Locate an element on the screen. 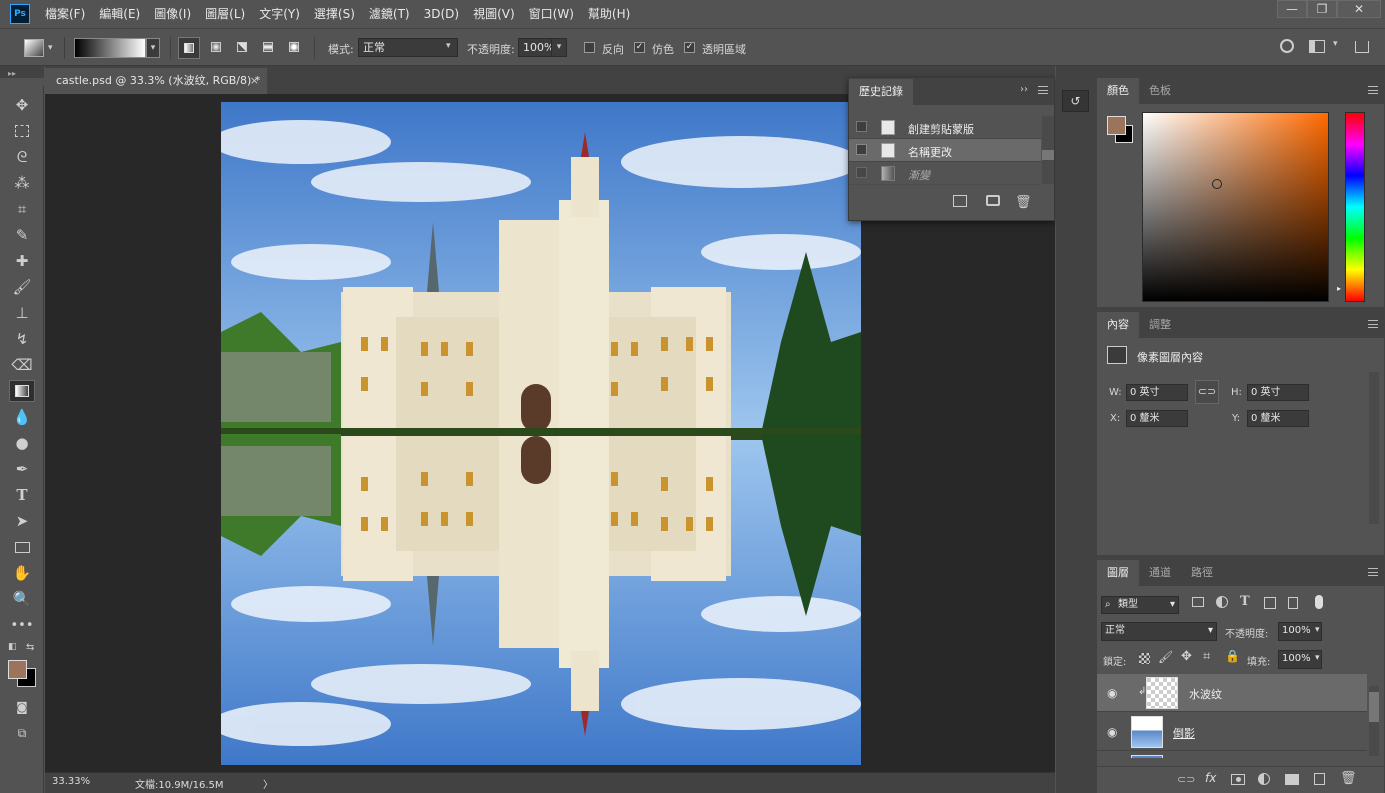  radial-gradient-button is located at coordinates (217, 48).